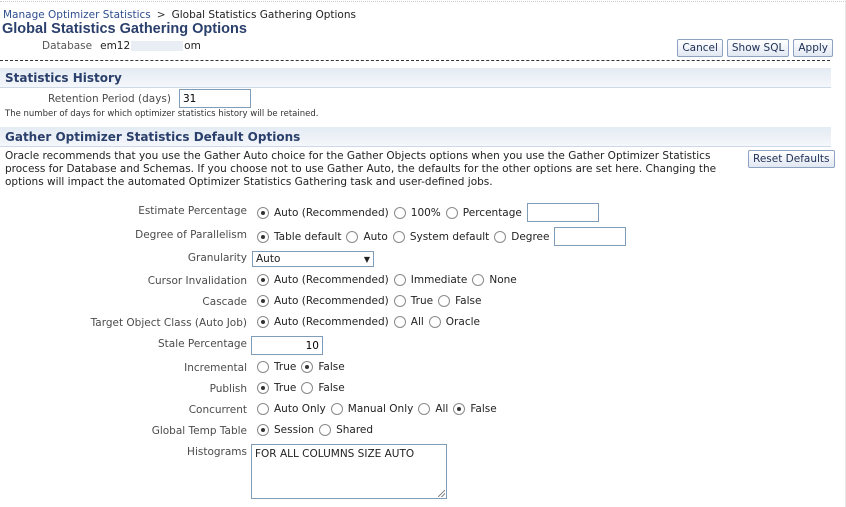  Describe the element at coordinates (331, 322) in the screenshot. I see `target-auto-label: Auto (Recommended)` at that location.